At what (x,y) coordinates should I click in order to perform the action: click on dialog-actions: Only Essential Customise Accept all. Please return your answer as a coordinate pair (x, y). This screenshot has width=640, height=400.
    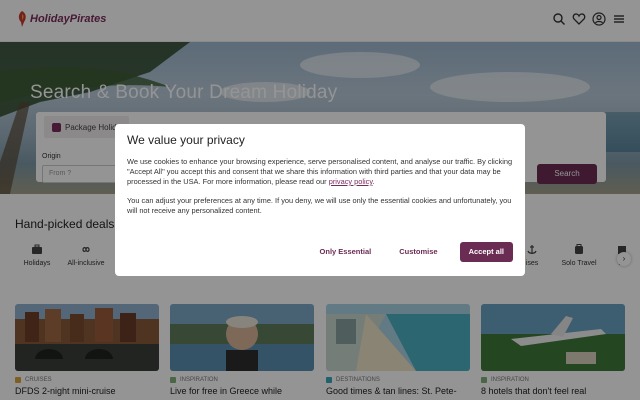
    Looking at the image, I should click on (409, 252).